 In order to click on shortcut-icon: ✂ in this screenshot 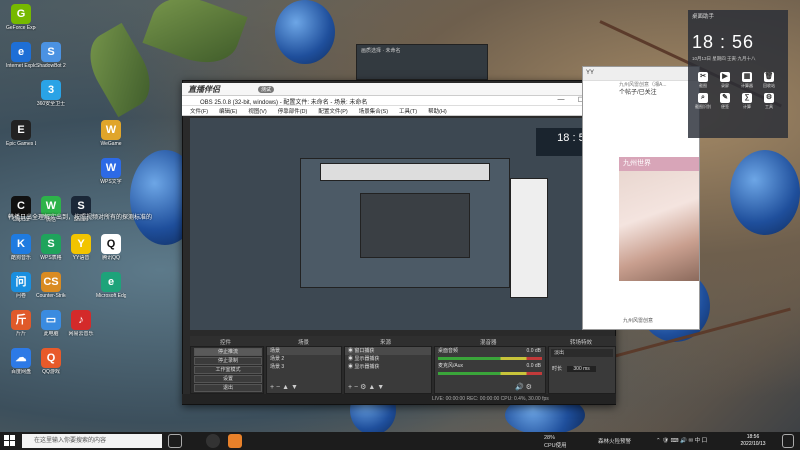, I will do `click(703, 77)`.